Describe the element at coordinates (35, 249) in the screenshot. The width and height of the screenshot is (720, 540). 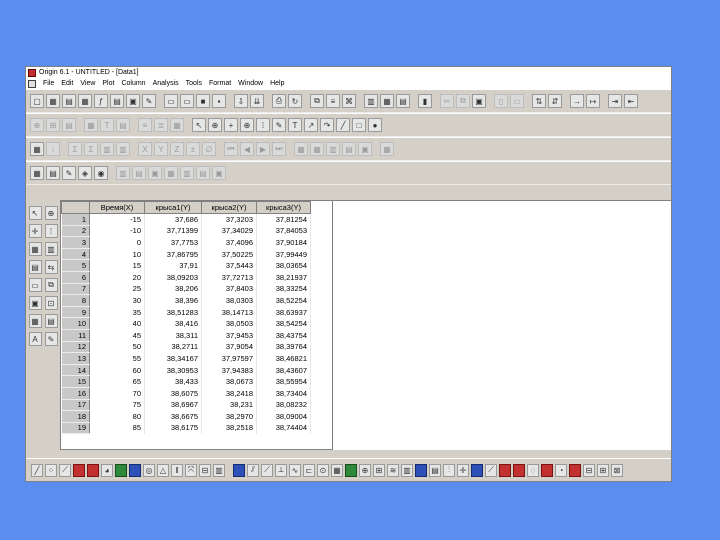
I see `mask-tool-icon: ▦` at that location.